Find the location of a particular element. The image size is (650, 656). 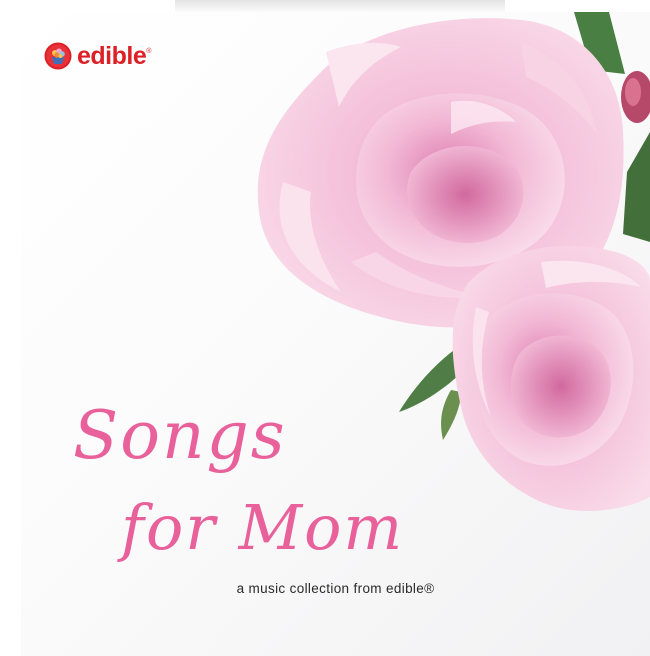

script-title: Songs for Mom is located at coordinates (238, 480).